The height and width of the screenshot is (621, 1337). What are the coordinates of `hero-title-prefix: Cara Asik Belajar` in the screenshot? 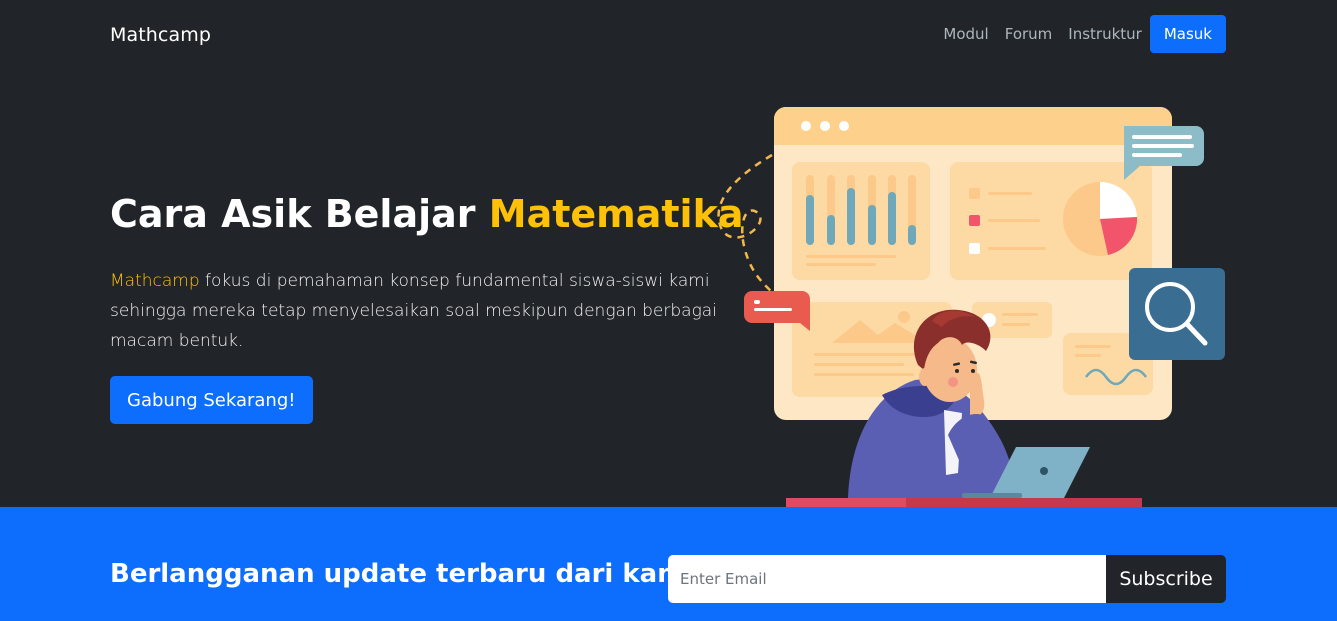 It's located at (299, 214).